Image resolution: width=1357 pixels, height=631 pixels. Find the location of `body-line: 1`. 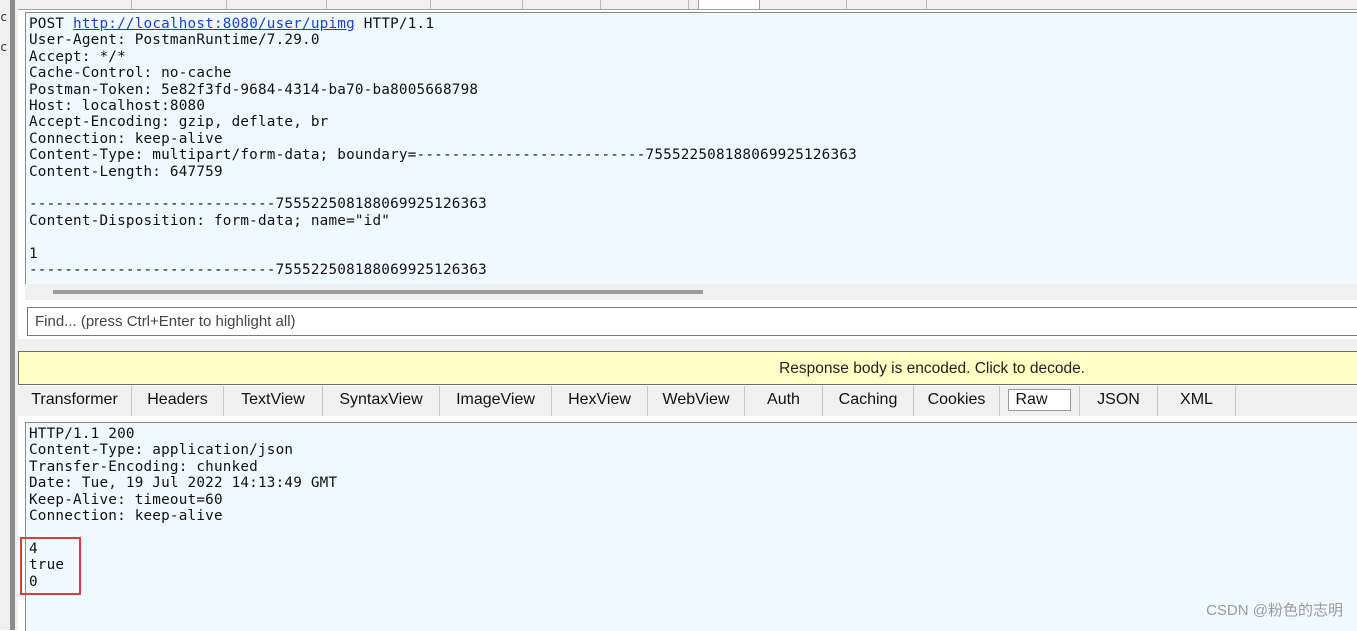

body-line: 1 is located at coordinates (33, 253).